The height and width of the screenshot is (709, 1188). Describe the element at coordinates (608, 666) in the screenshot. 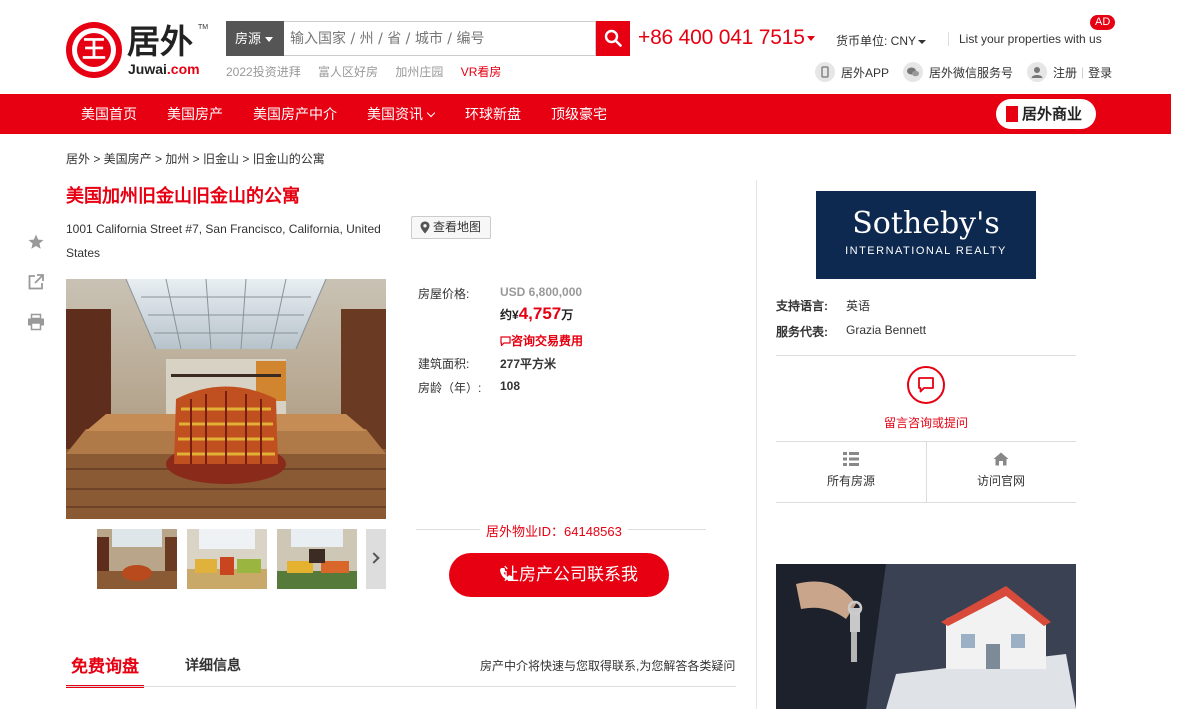

I see `inquiry-note: 房产中介将快速与您取得联系,为您解答各类疑问` at that location.